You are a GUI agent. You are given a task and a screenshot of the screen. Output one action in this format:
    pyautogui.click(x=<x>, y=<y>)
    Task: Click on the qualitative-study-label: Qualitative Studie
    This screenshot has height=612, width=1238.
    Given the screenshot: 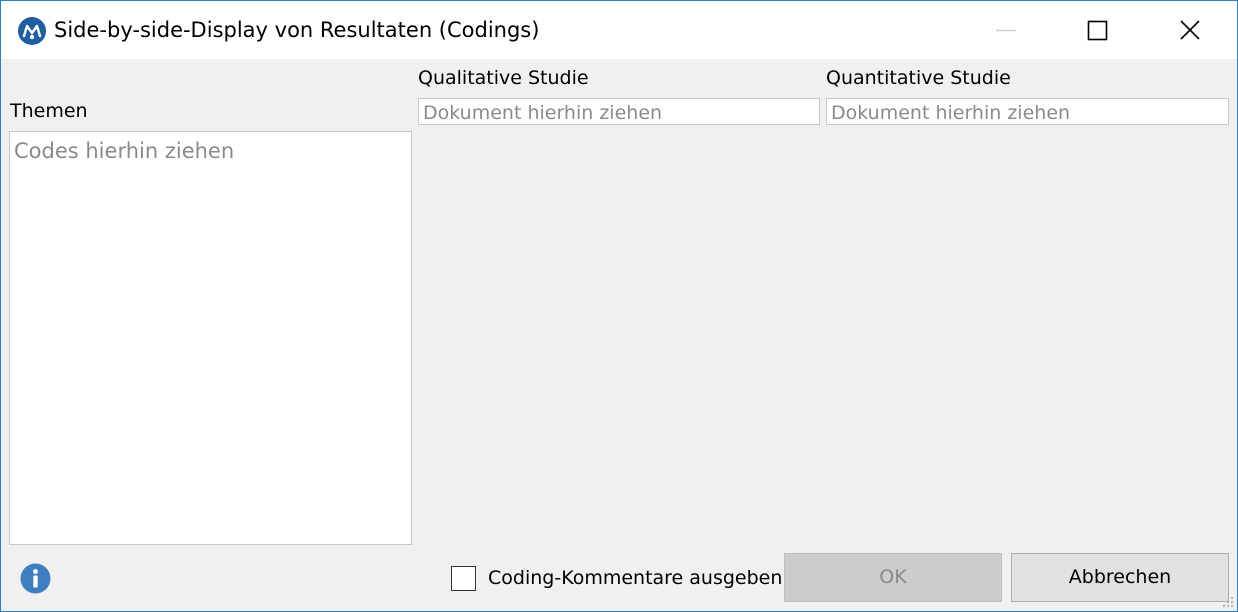 What is the action you would take?
    pyautogui.click(x=503, y=78)
    